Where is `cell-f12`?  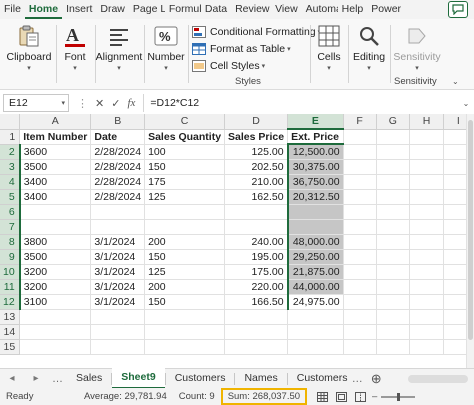 cell-f12 is located at coordinates (360, 302).